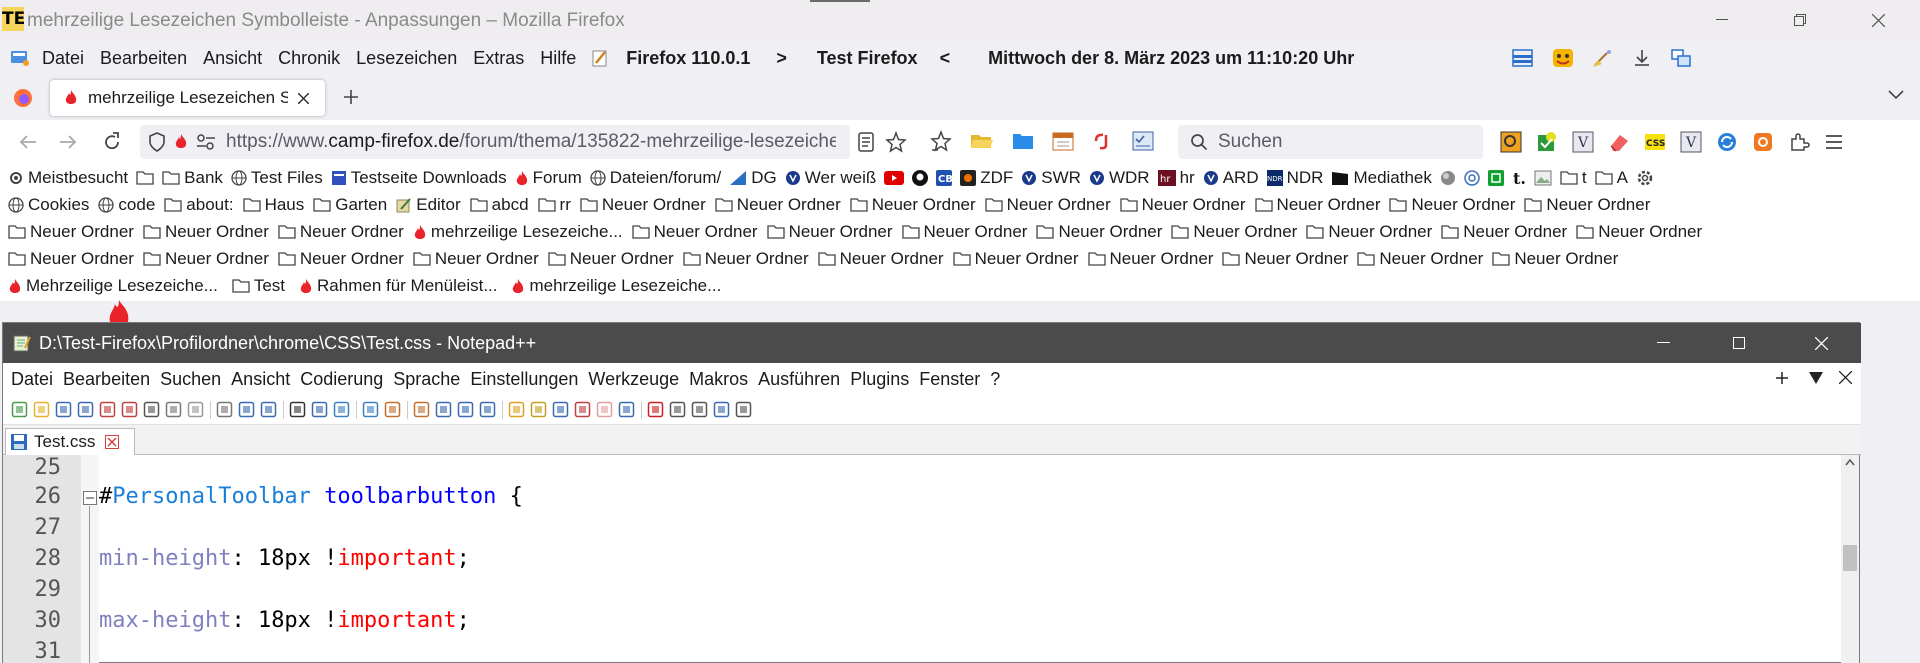  I want to click on site-permissions-icon, so click(206, 142).